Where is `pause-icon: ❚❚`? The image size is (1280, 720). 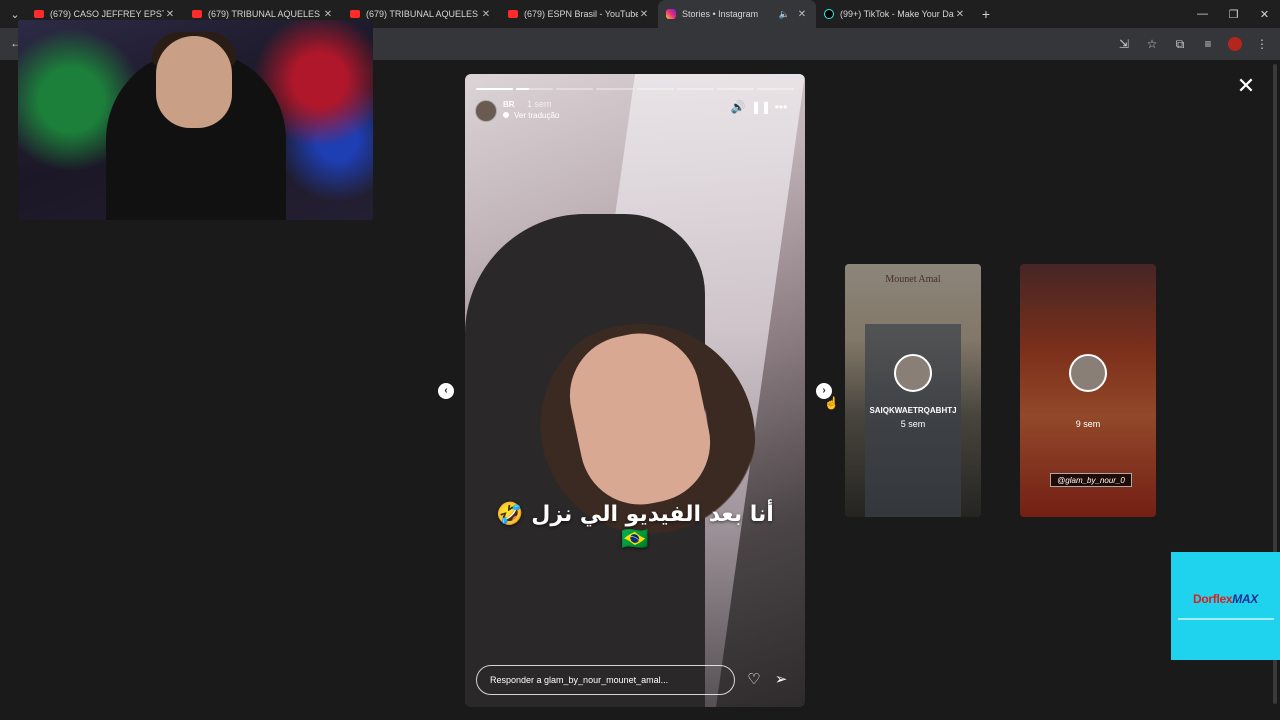
pause-icon: ❚❚ is located at coordinates (761, 107).